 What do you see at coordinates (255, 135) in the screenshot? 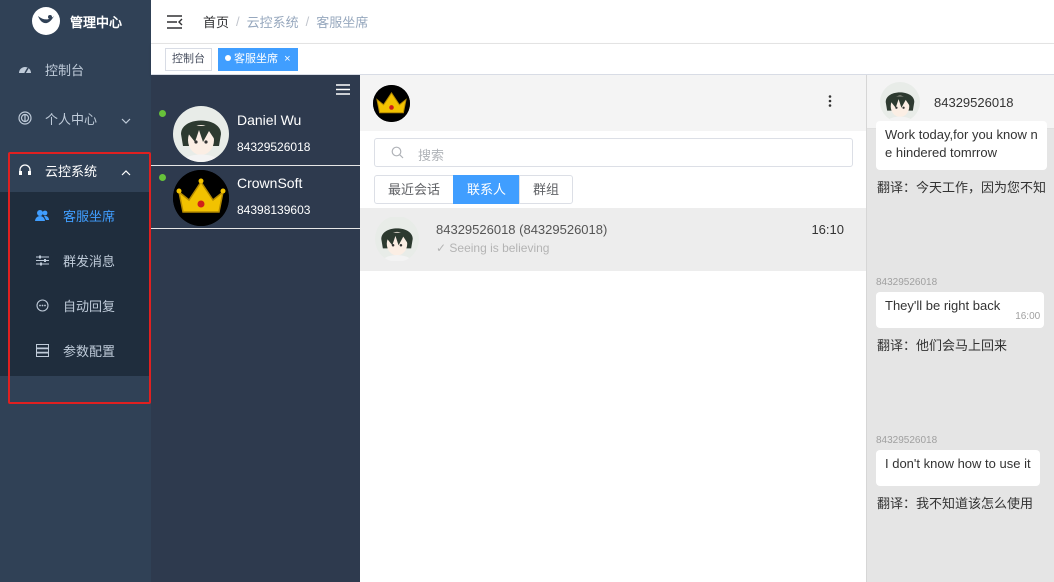
I see `account-item: Daniel Wu 84329526018` at bounding box center [255, 135].